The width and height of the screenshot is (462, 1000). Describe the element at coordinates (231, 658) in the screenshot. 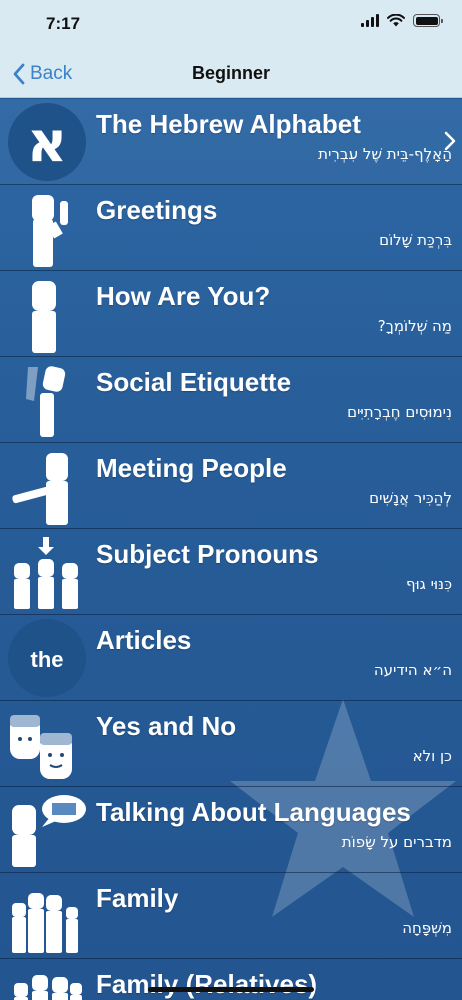

I see `lesson-row-articles: the Articles ה״א הידיעה` at that location.